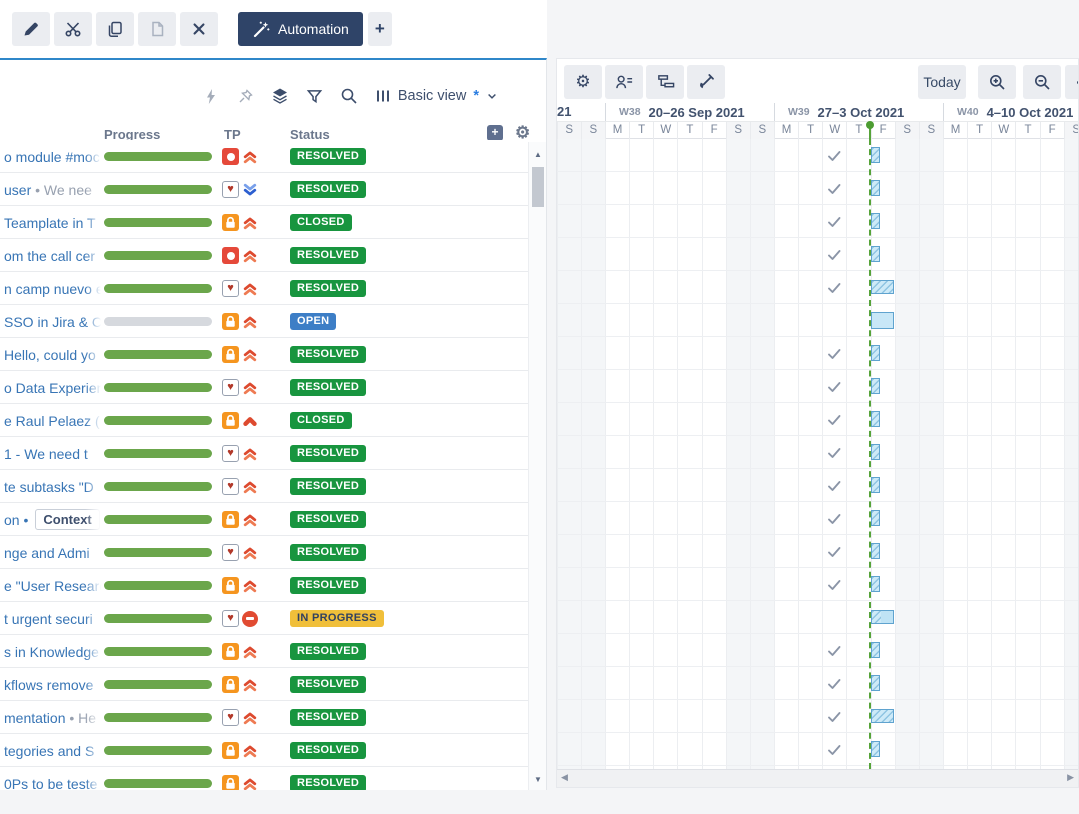 The image size is (1079, 814). Describe the element at coordinates (52, 751) in the screenshot. I see `issue-name: tegories and S` at that location.